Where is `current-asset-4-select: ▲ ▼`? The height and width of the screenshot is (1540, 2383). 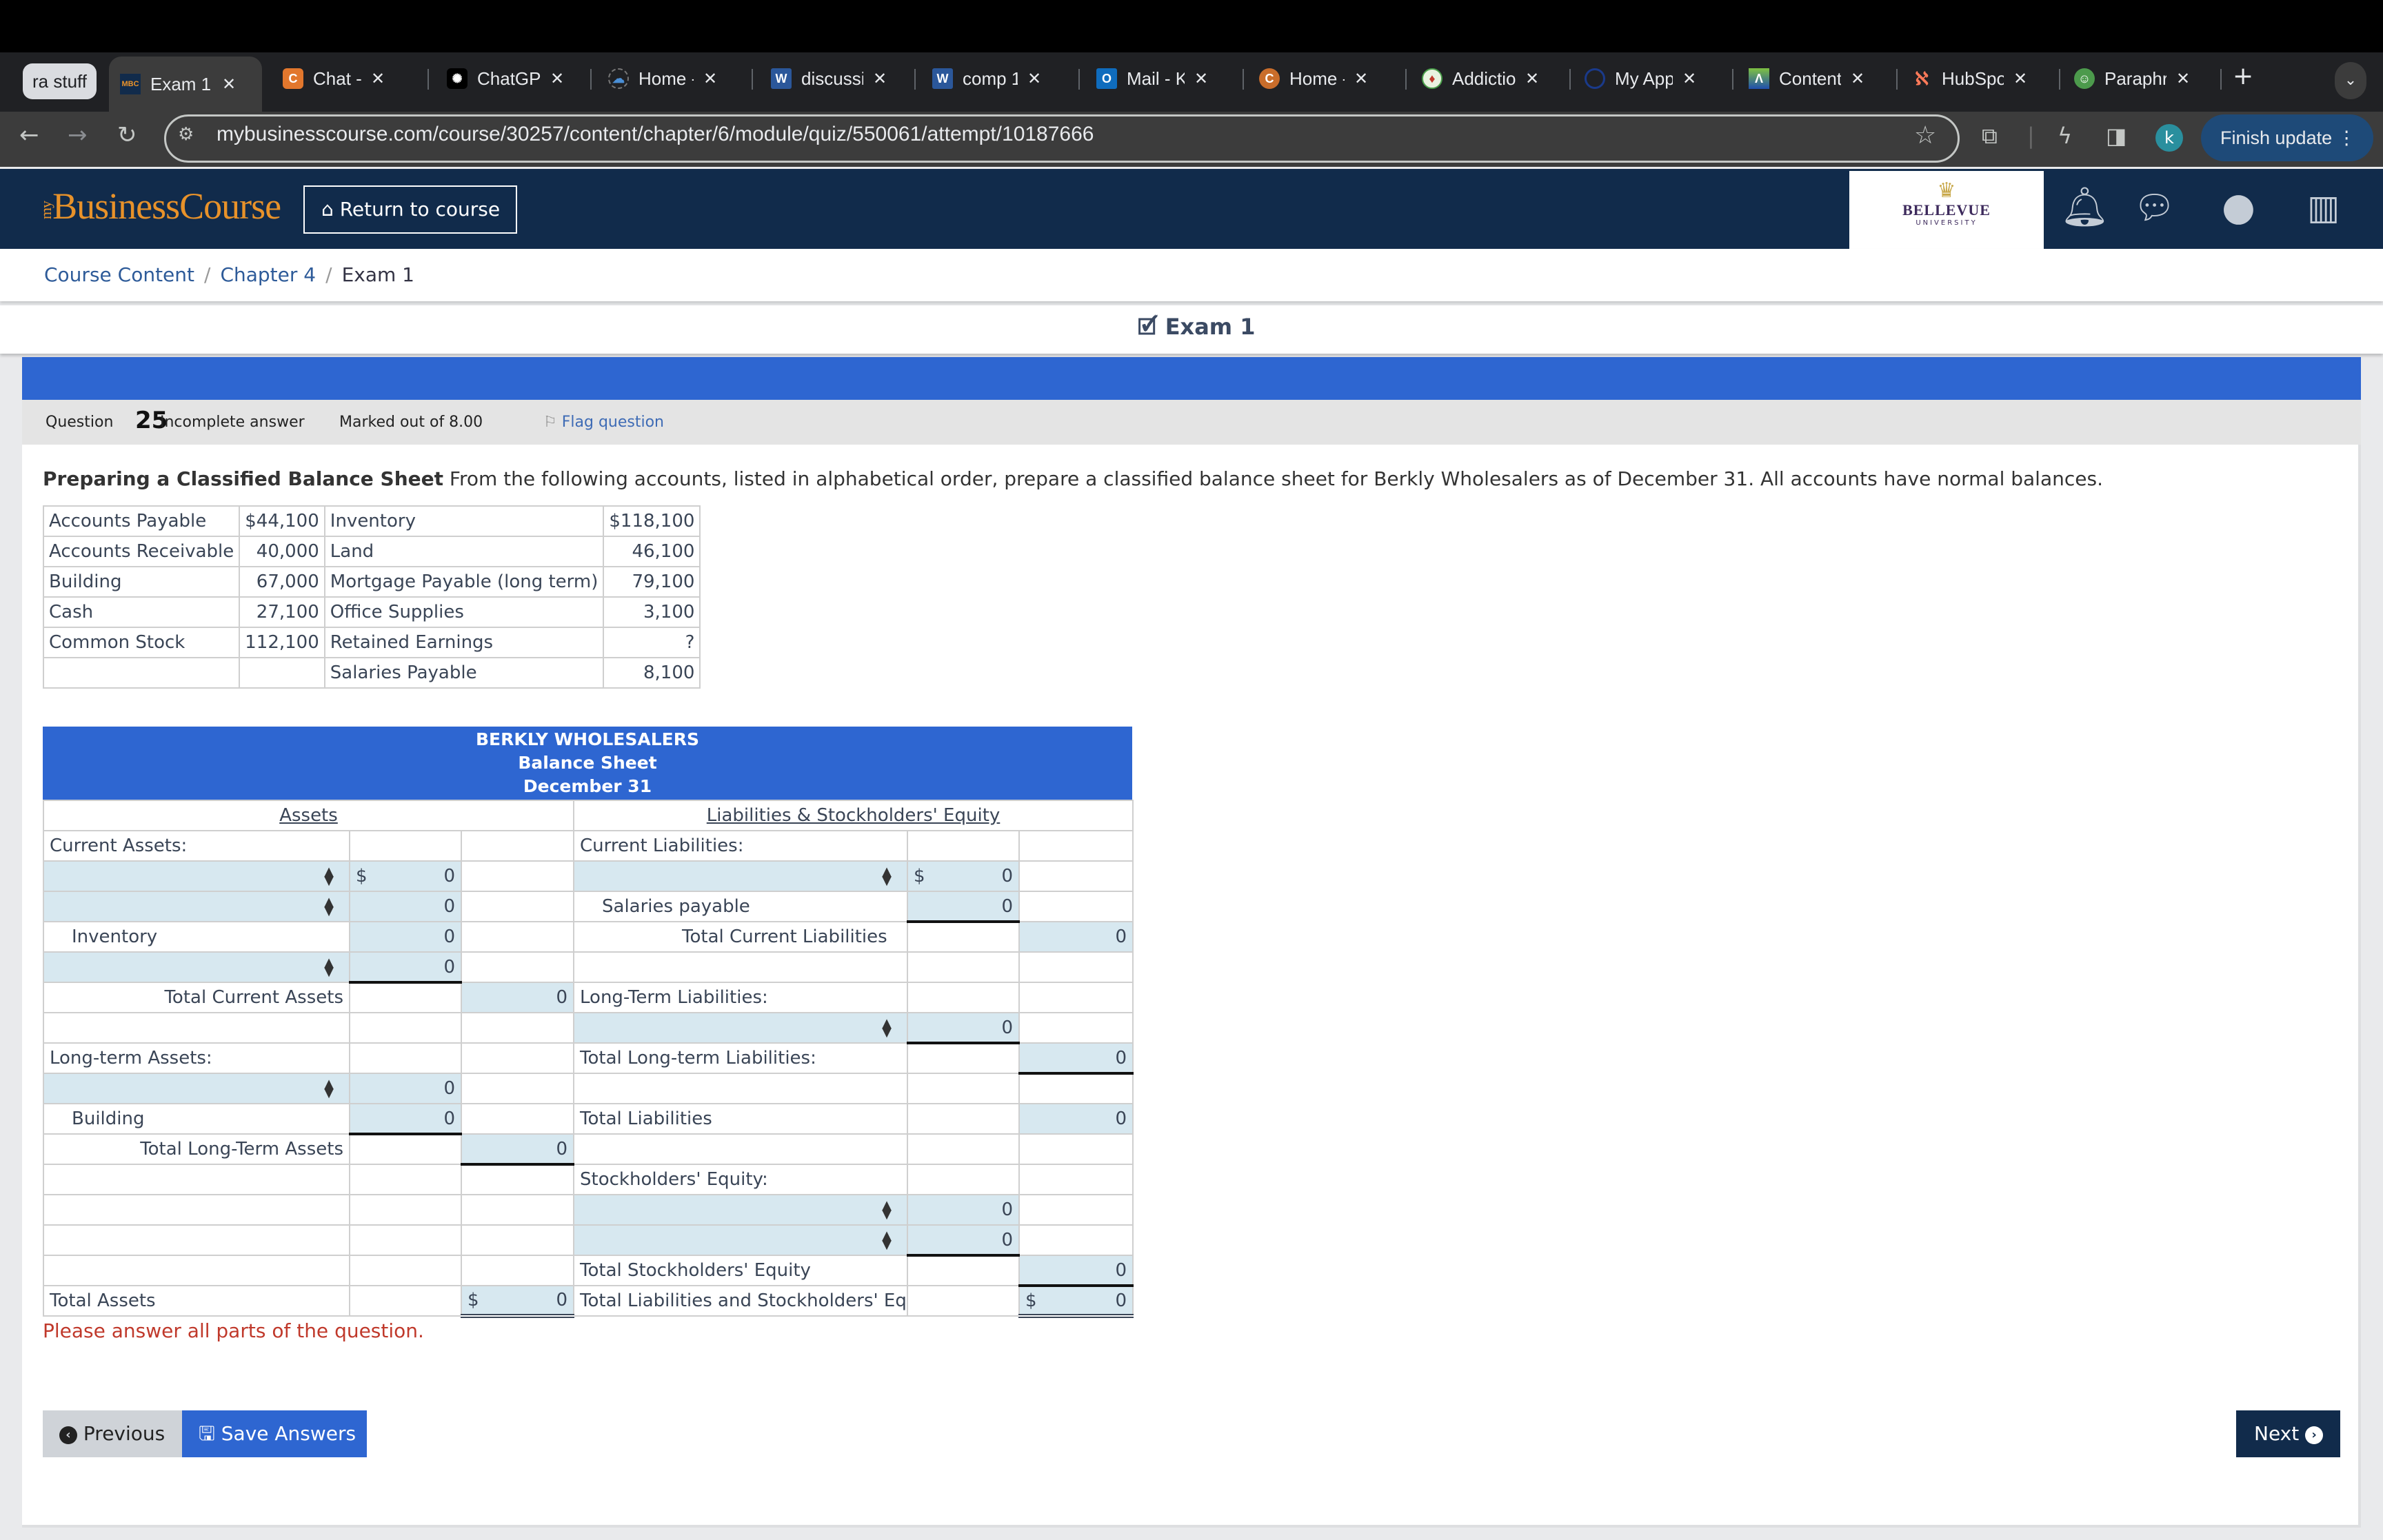 current-asset-4-select: ▲ ▼ is located at coordinates (196, 967).